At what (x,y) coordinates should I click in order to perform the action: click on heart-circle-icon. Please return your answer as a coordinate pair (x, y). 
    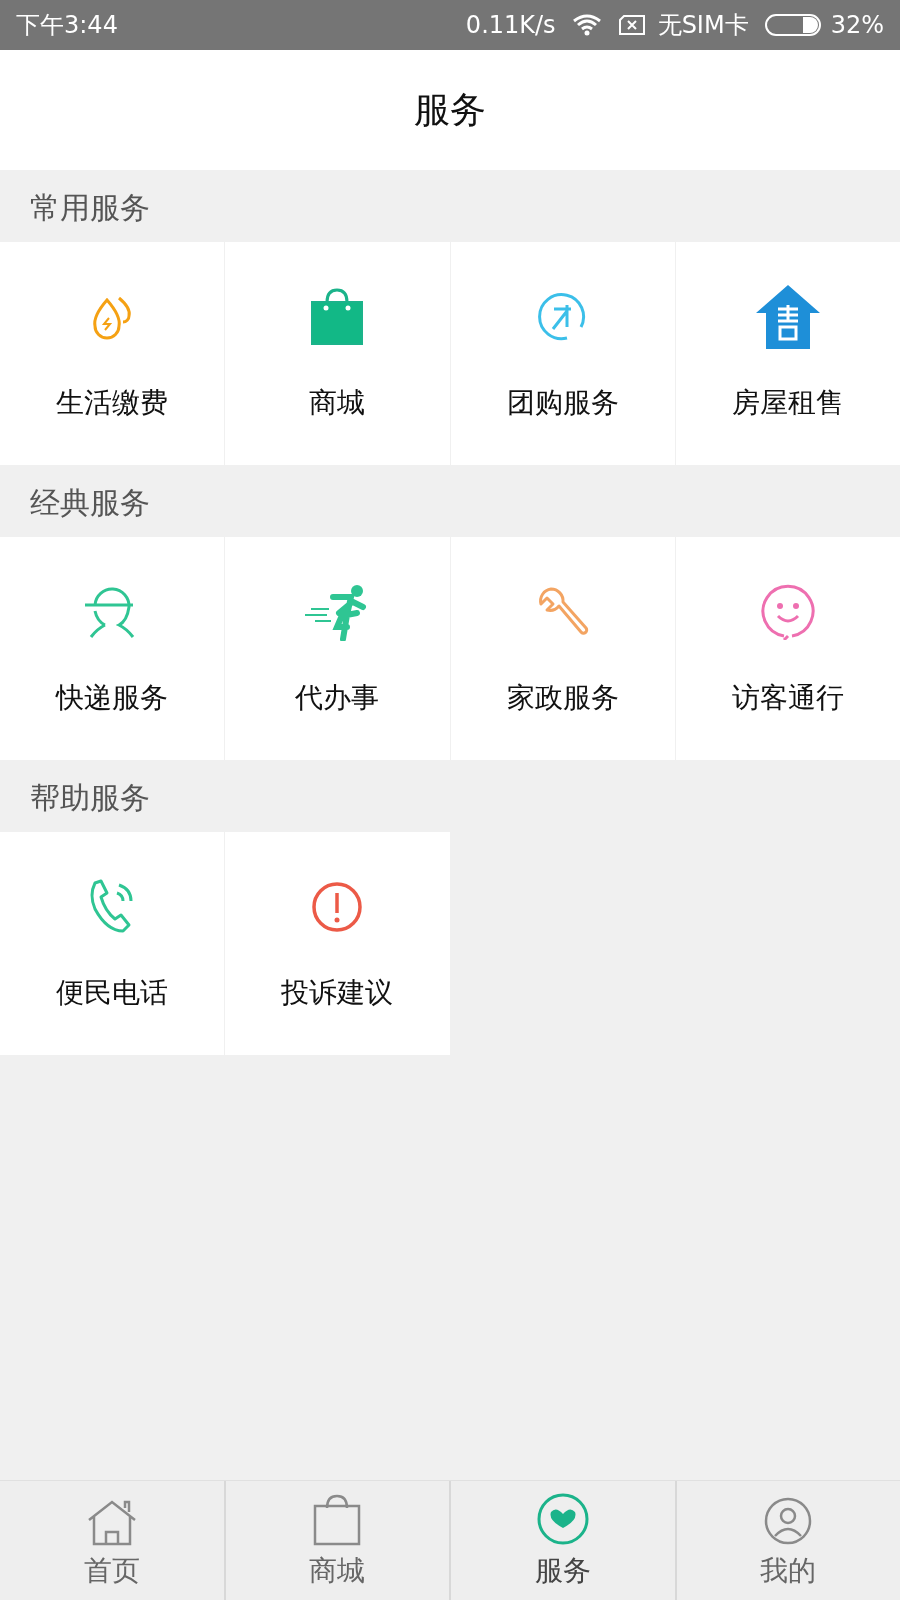
    Looking at the image, I should click on (562, 1518).